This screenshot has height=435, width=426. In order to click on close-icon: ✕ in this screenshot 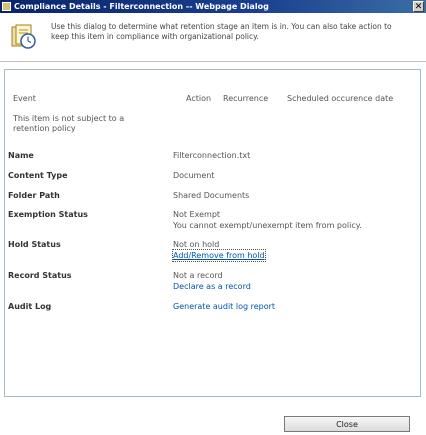, I will do `click(418, 6)`.